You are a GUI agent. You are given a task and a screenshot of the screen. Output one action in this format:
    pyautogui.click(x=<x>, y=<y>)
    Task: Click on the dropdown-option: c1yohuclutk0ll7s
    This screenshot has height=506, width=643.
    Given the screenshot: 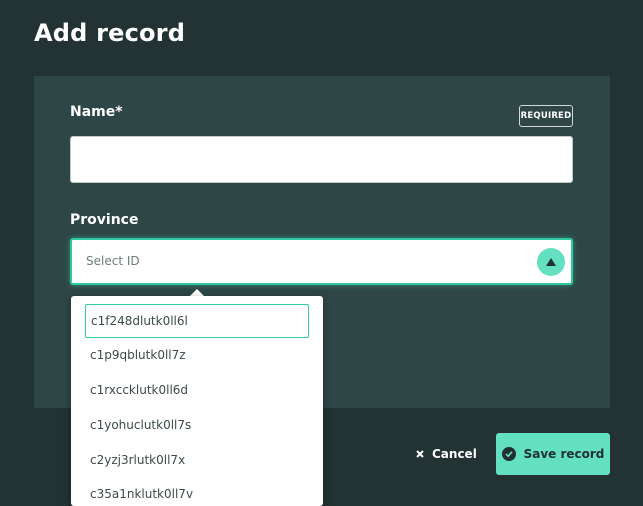 What is the action you would take?
    pyautogui.click(x=140, y=425)
    